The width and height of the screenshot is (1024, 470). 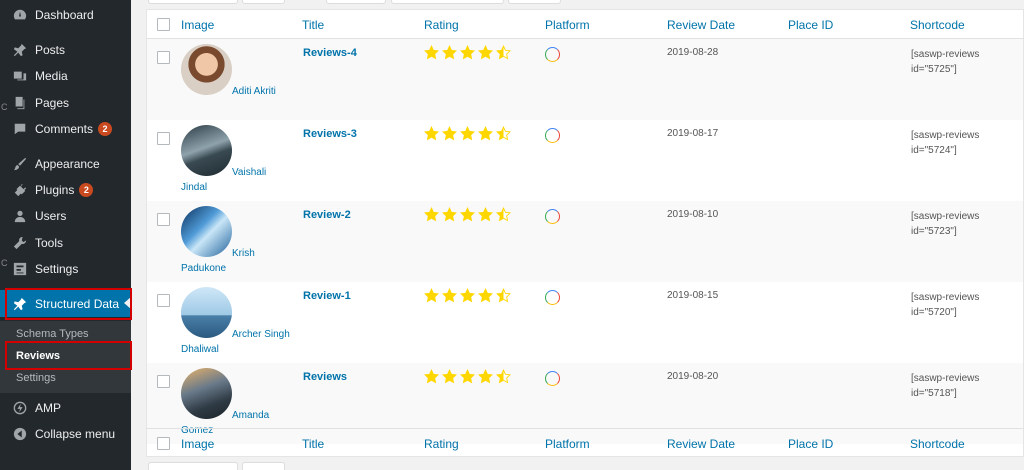 I want to click on reviewer-name: Archer Singh Dhaliwal, so click(x=236, y=342).